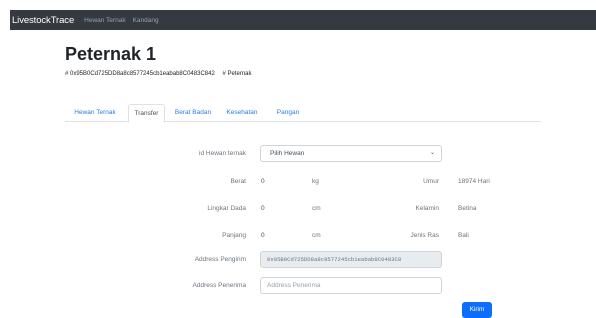 The height and width of the screenshot is (318, 596). Describe the element at coordinates (238, 181) in the screenshot. I see `berat-label: Berat` at that location.